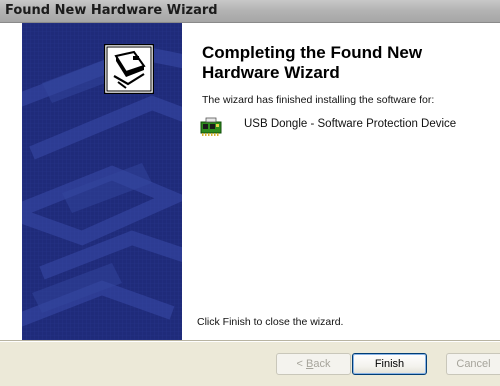 The image size is (500, 386). Describe the element at coordinates (322, 364) in the screenshot. I see `back-button-rest: ack` at that location.